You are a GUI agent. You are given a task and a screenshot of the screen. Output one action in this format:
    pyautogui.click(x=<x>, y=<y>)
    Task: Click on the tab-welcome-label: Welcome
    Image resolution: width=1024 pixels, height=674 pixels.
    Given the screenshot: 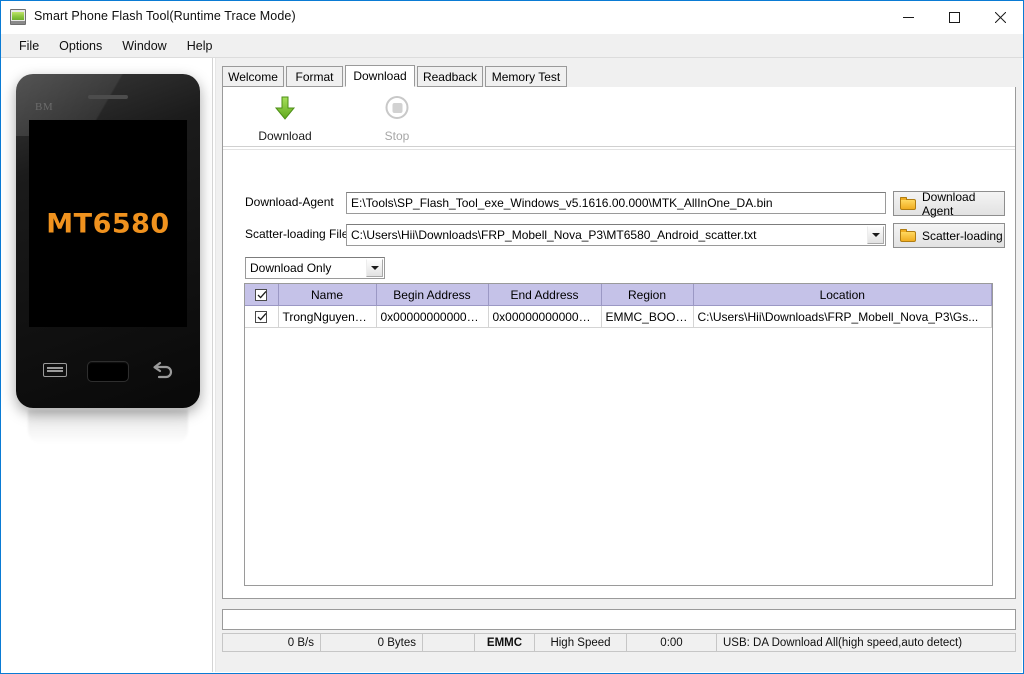 What is the action you would take?
    pyautogui.click(x=253, y=76)
    